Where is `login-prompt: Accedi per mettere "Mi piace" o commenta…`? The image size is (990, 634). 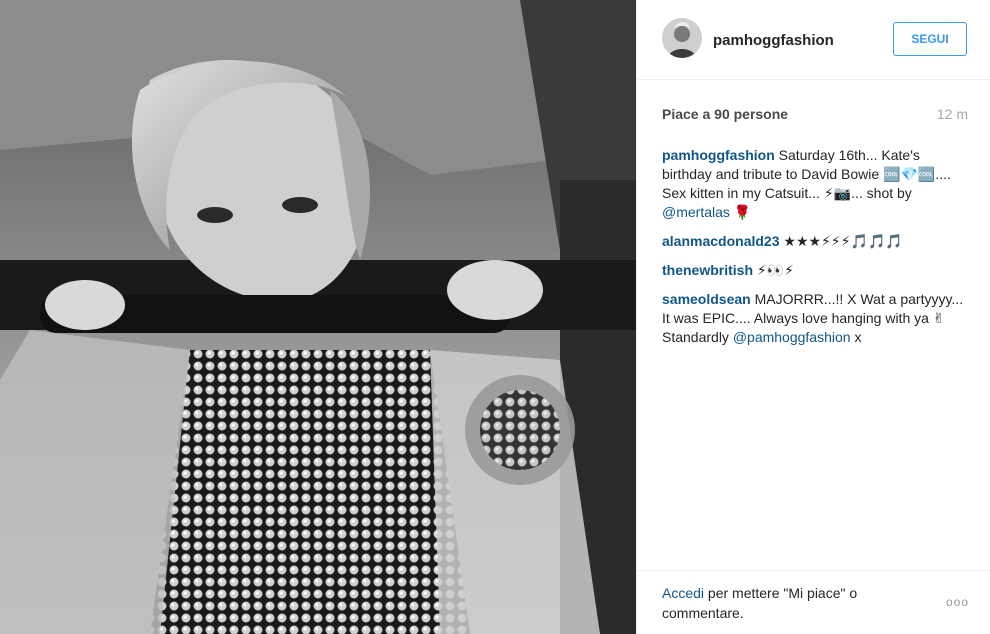 login-prompt: Accedi per mettere "Mi piace" o commenta… is located at coordinates (787, 603).